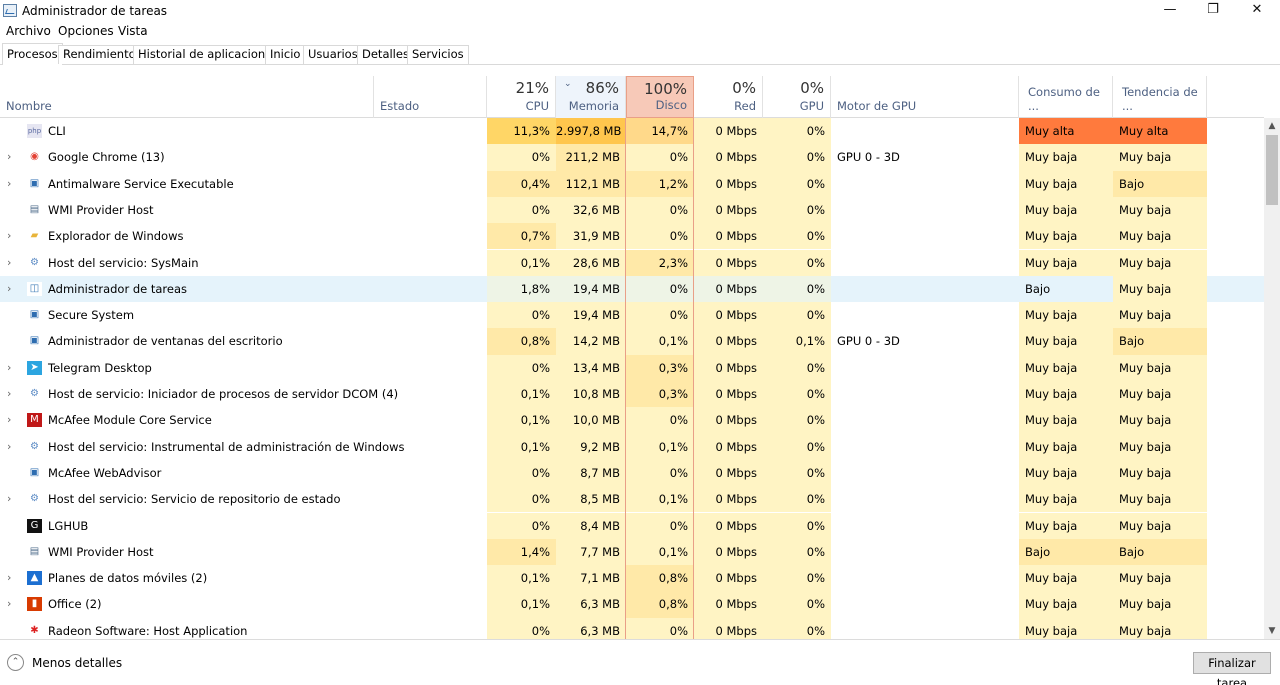  Describe the element at coordinates (665, 89) in the screenshot. I see `disk-total: 100%` at that location.